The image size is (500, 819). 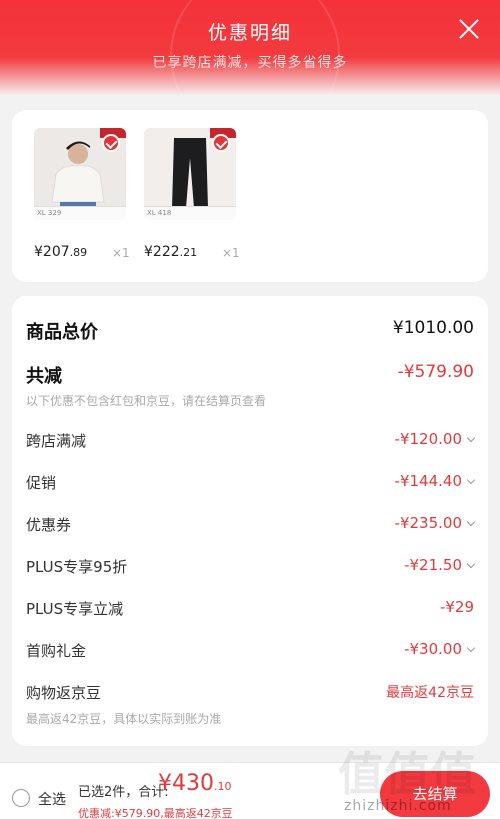 What do you see at coordinates (49, 525) in the screenshot?
I see `discount-label: 优惠券` at bounding box center [49, 525].